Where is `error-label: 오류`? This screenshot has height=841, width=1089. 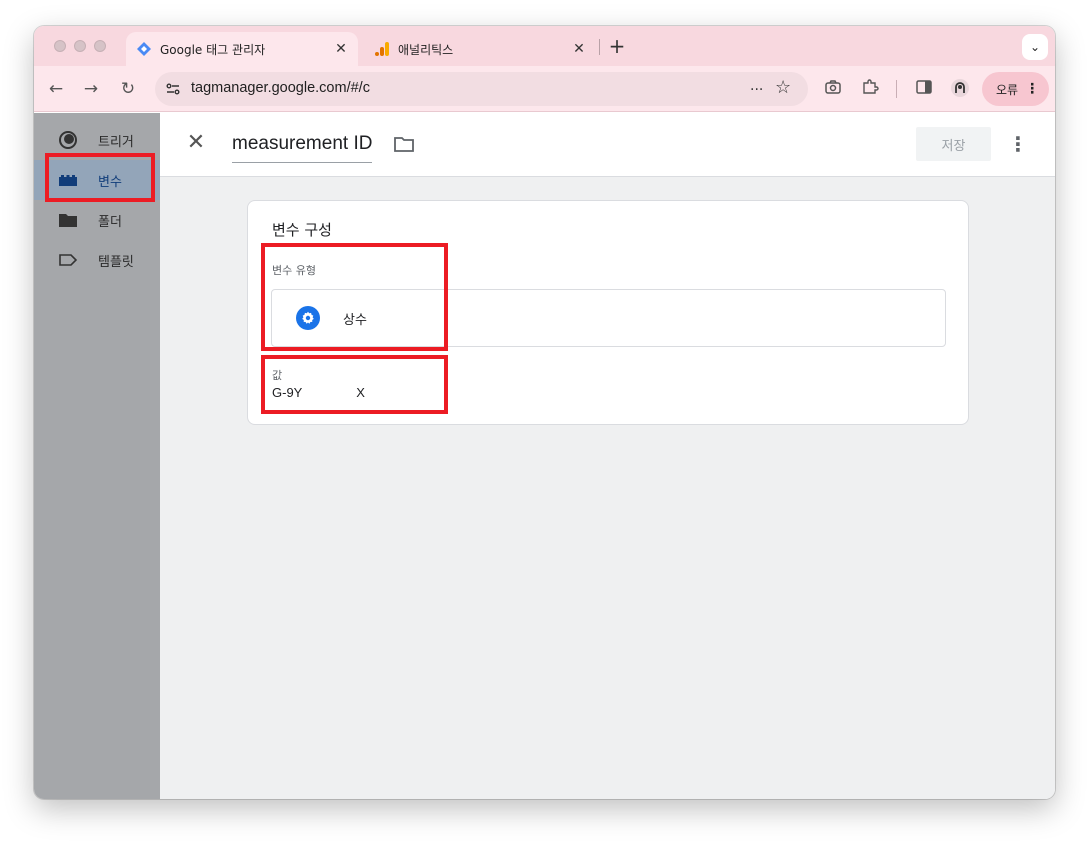 error-label: 오류 is located at coordinates (1007, 89).